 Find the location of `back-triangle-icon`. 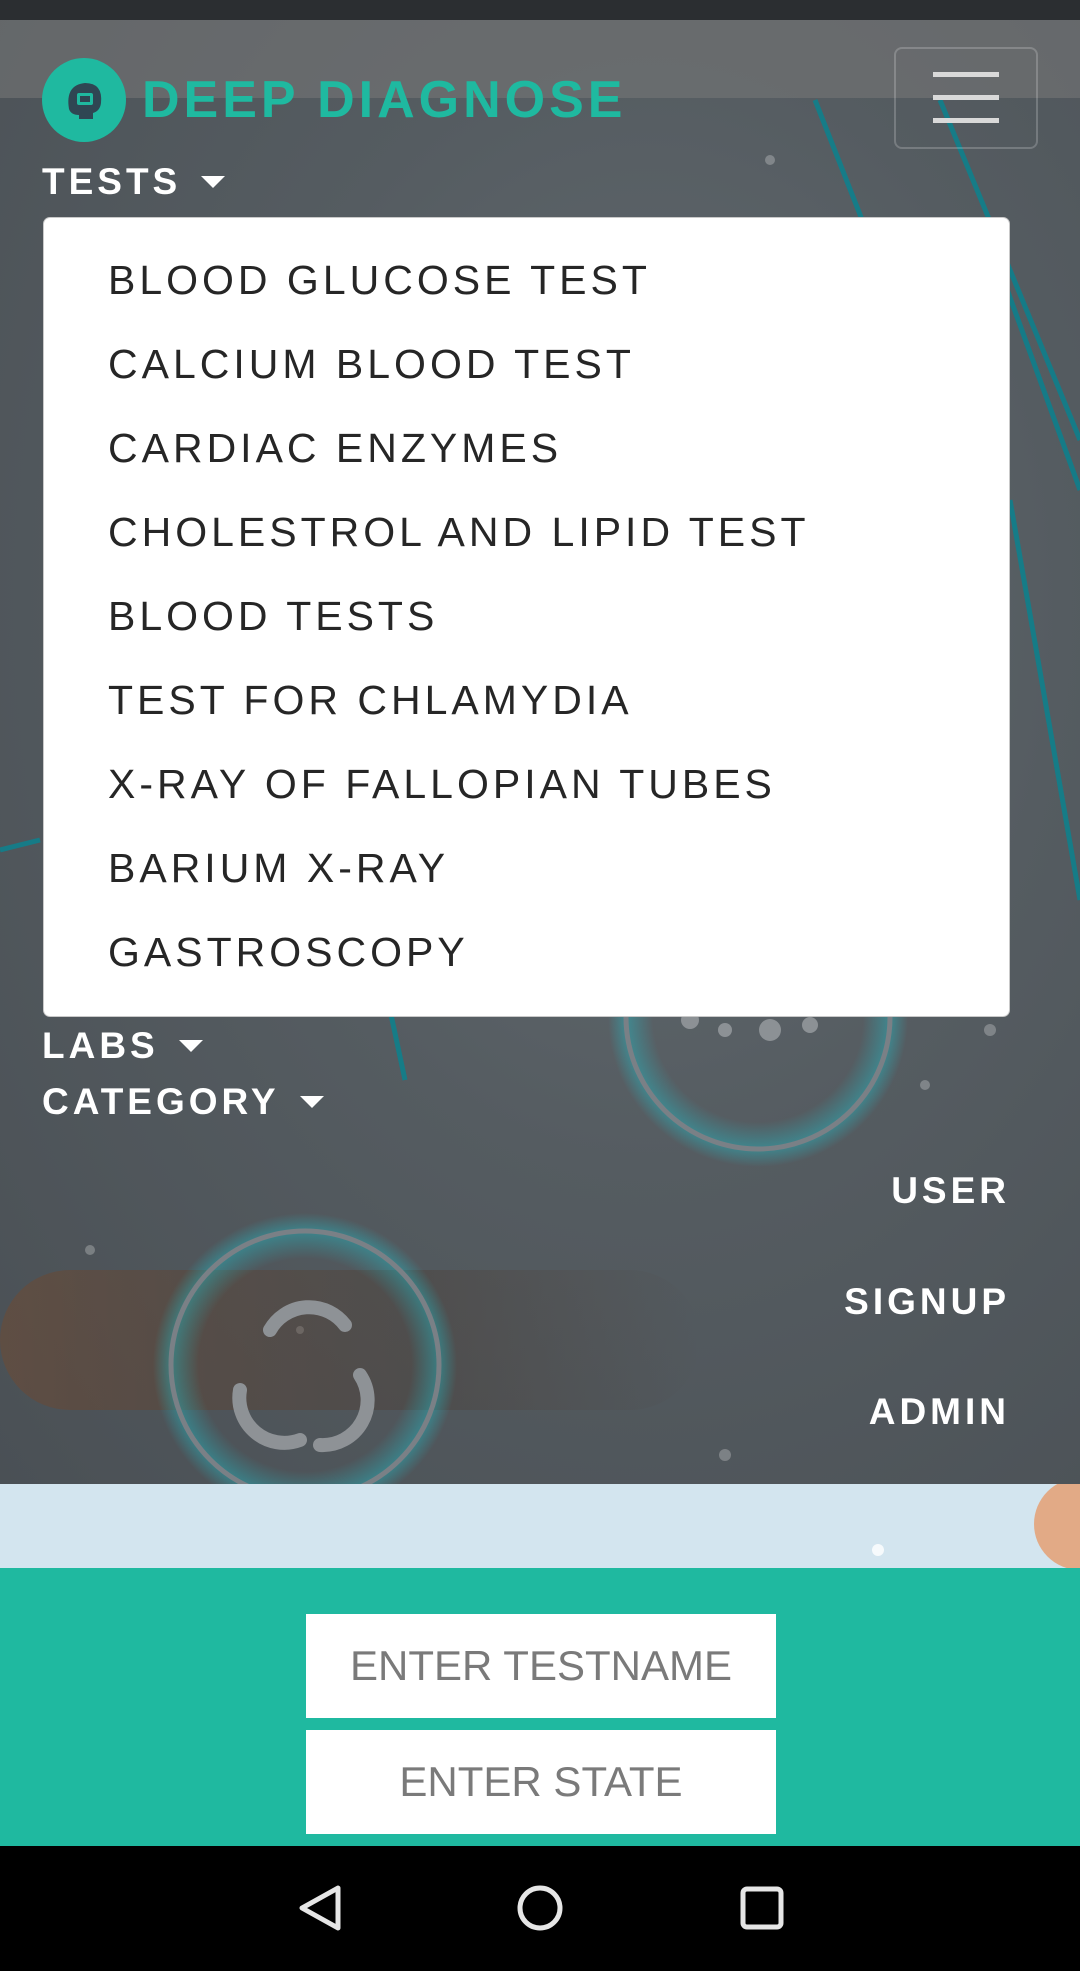

back-triangle-icon is located at coordinates (320, 1908).